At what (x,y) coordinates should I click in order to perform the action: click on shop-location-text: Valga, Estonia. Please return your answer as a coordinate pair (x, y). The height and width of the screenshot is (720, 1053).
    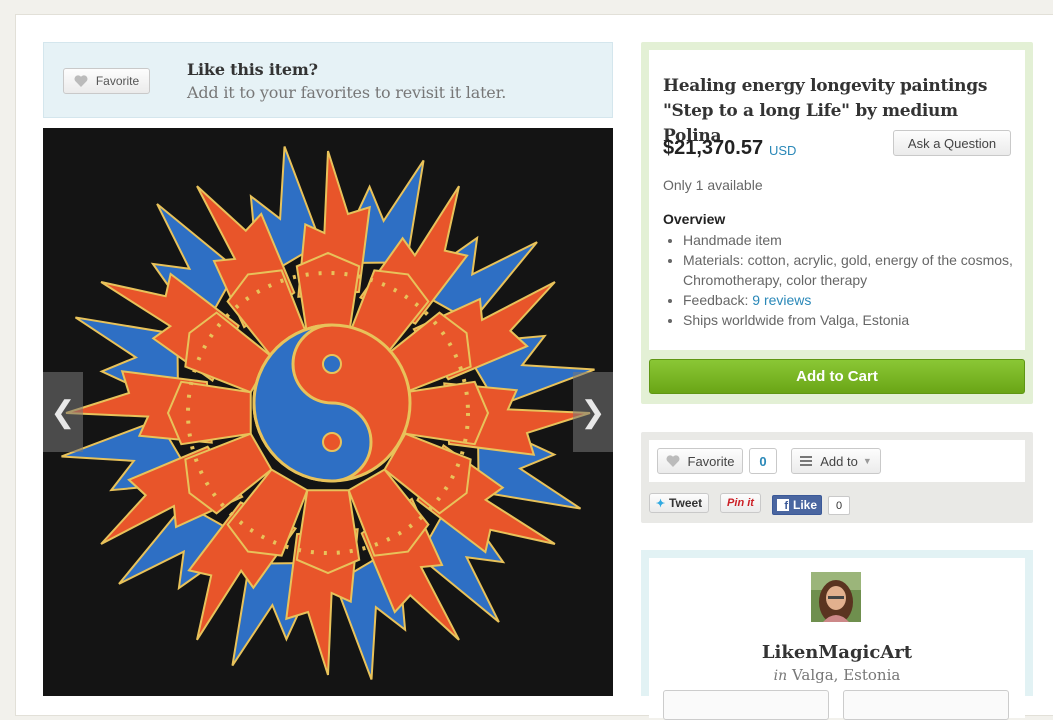
    Looking at the image, I should click on (846, 675).